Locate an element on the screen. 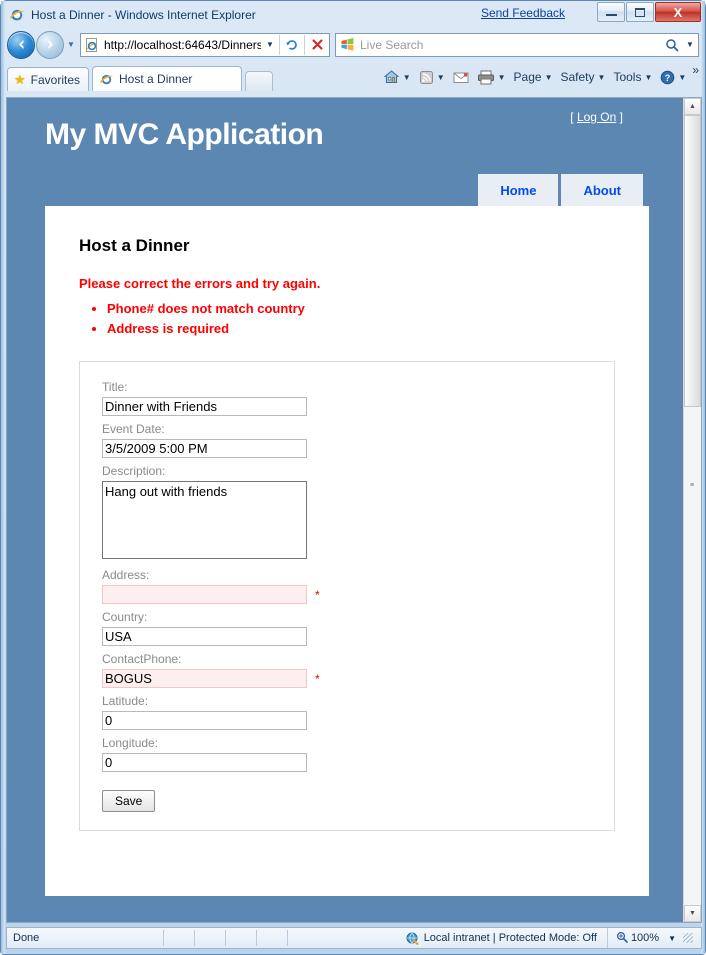 The image size is (706, 955). menu-item-about: About is located at coordinates (602, 190).